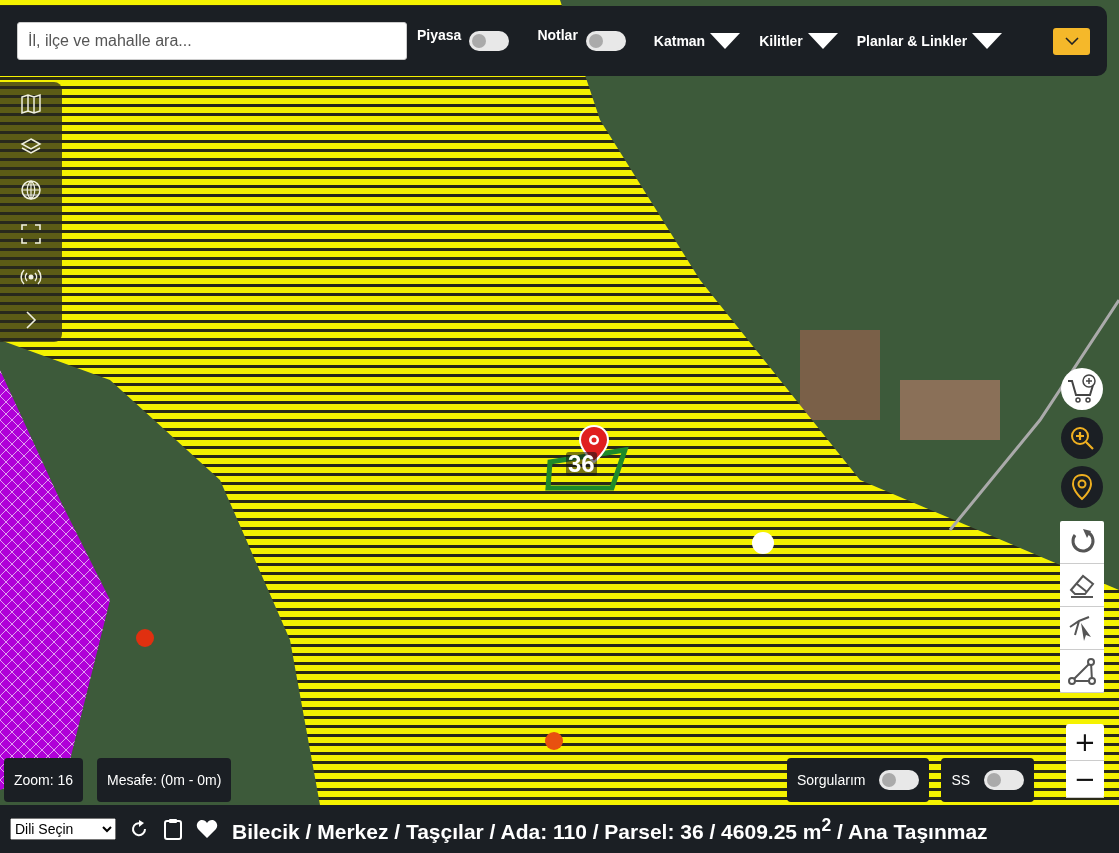  What do you see at coordinates (207, 829) in the screenshot?
I see `heart-icon` at bounding box center [207, 829].